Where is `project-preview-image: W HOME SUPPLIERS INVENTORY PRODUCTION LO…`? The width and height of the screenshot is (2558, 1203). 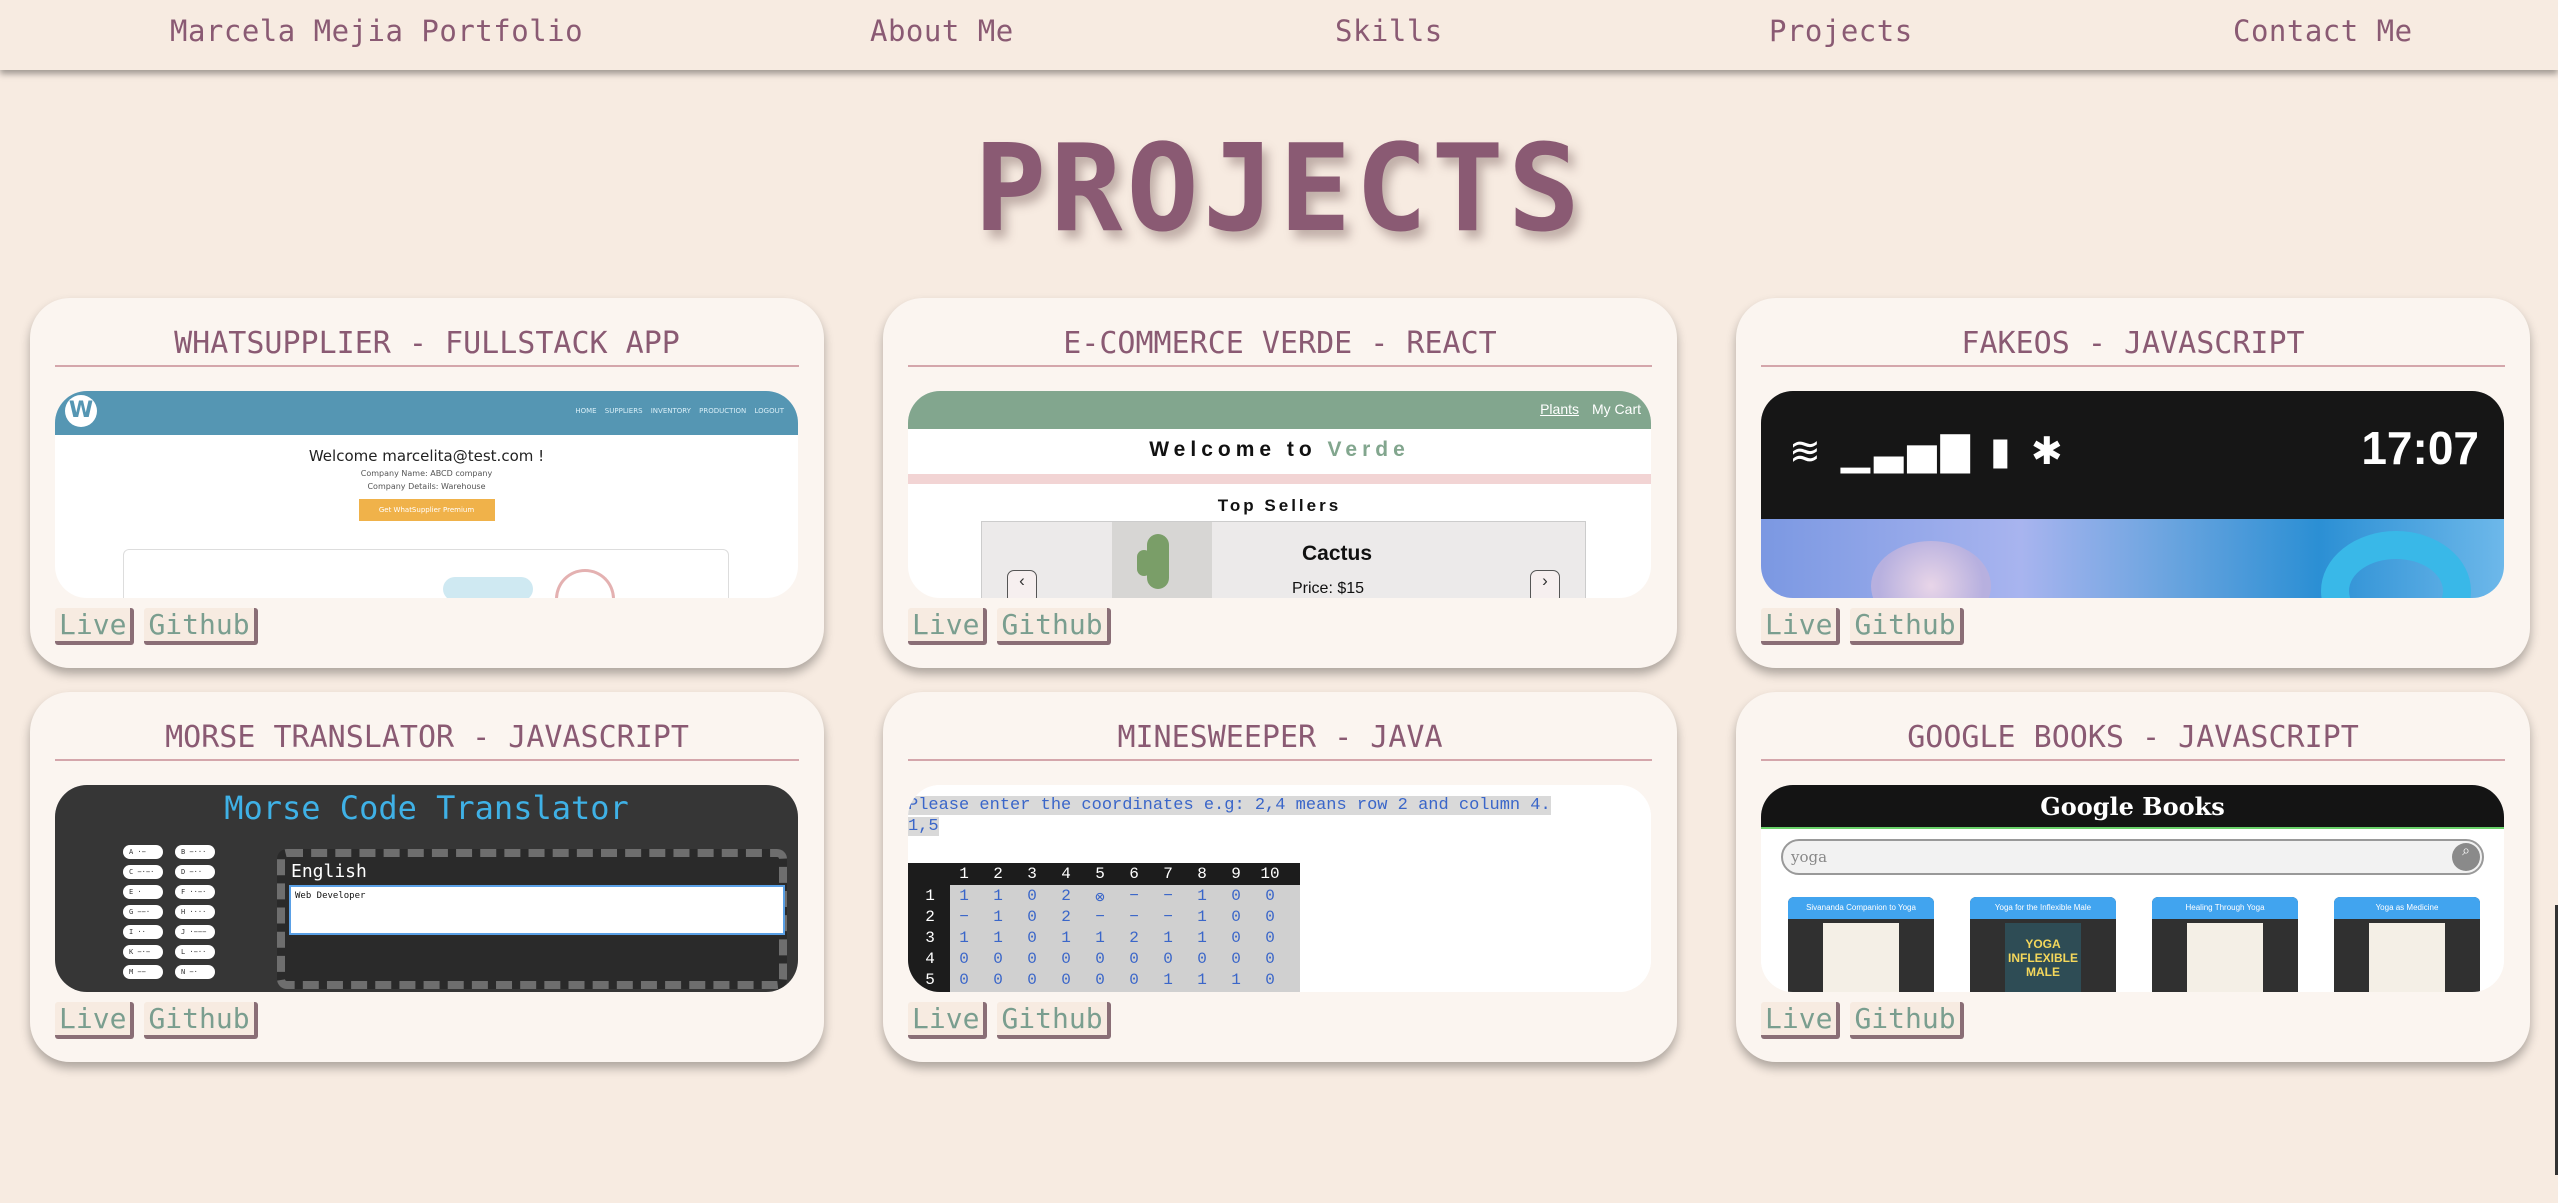 project-preview-image: W HOME SUPPLIERS INVENTORY PRODUCTION LO… is located at coordinates (426, 494).